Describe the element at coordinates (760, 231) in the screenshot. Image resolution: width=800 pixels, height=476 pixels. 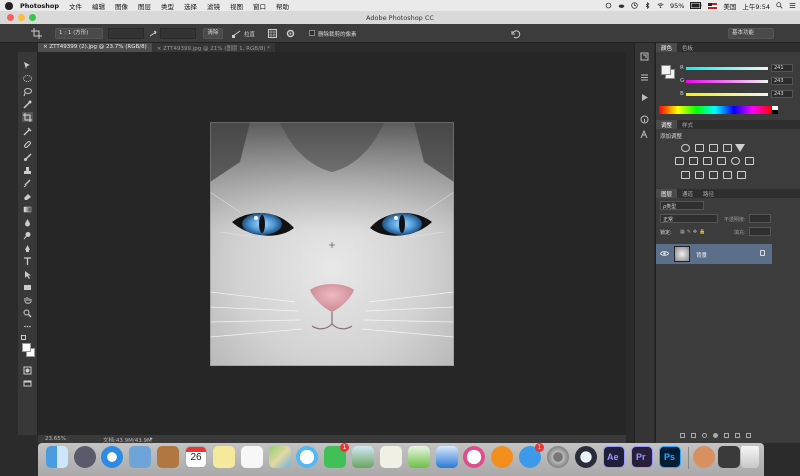
I see `fill-field` at that location.